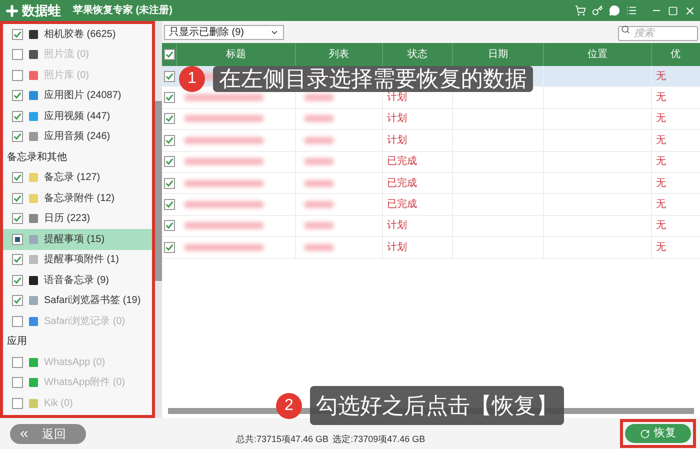 The width and height of the screenshot is (700, 449). Describe the element at coordinates (658, 33) in the screenshot. I see `search-field: 搜索` at that location.